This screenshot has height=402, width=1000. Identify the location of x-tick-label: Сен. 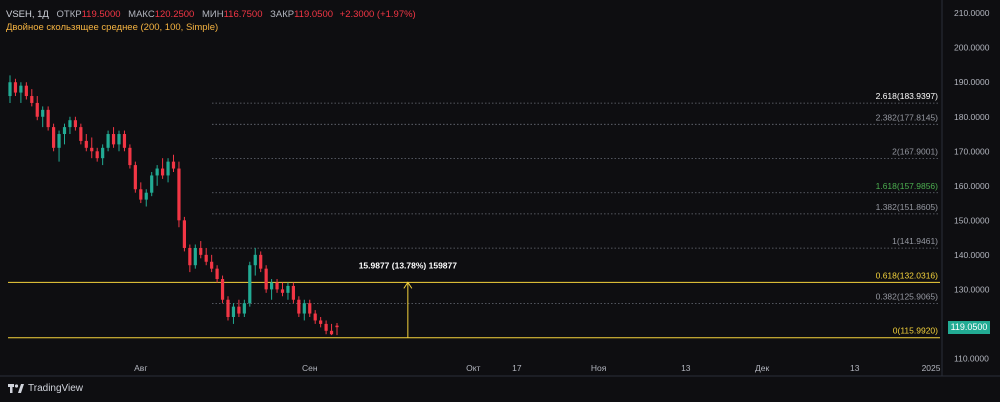
(310, 368).